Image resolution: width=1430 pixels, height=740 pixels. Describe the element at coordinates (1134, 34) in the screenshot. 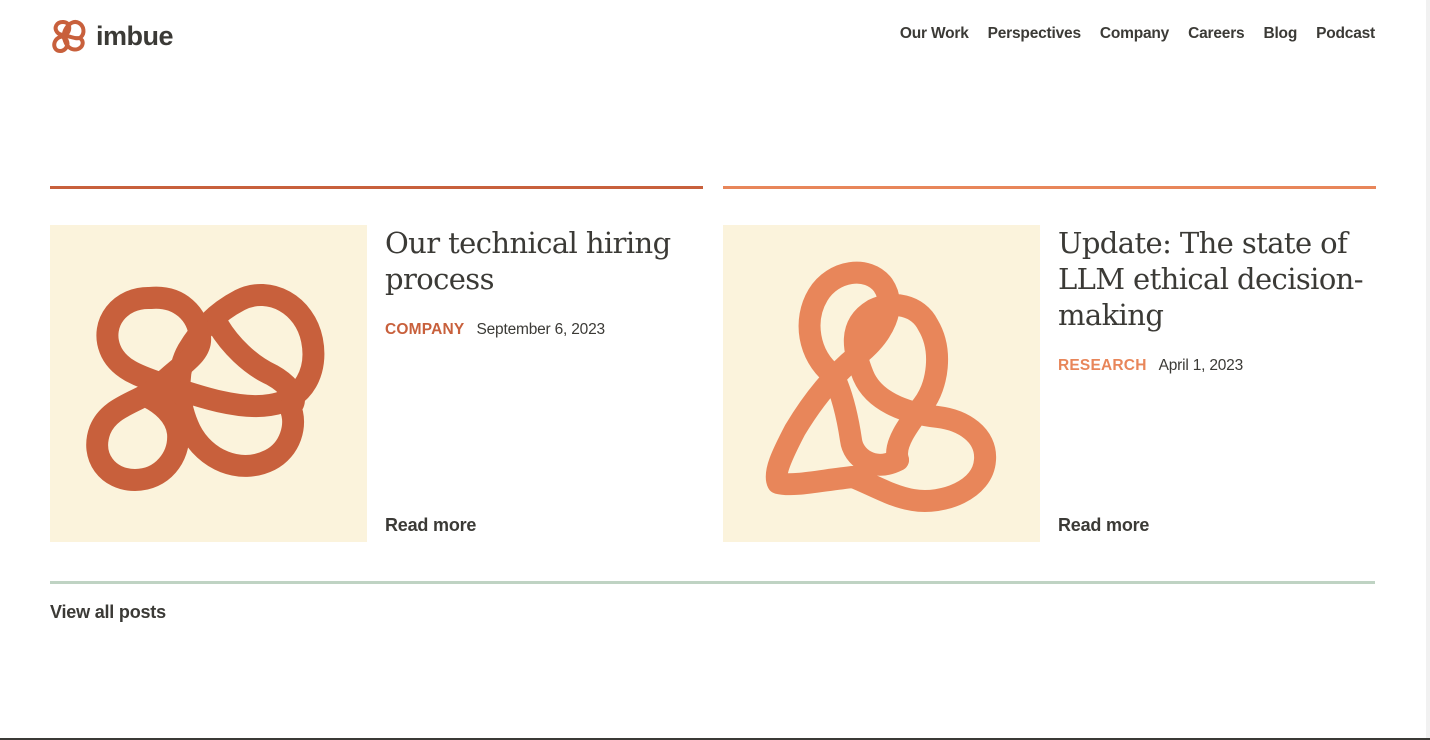

I see `nav-company: Company` at that location.